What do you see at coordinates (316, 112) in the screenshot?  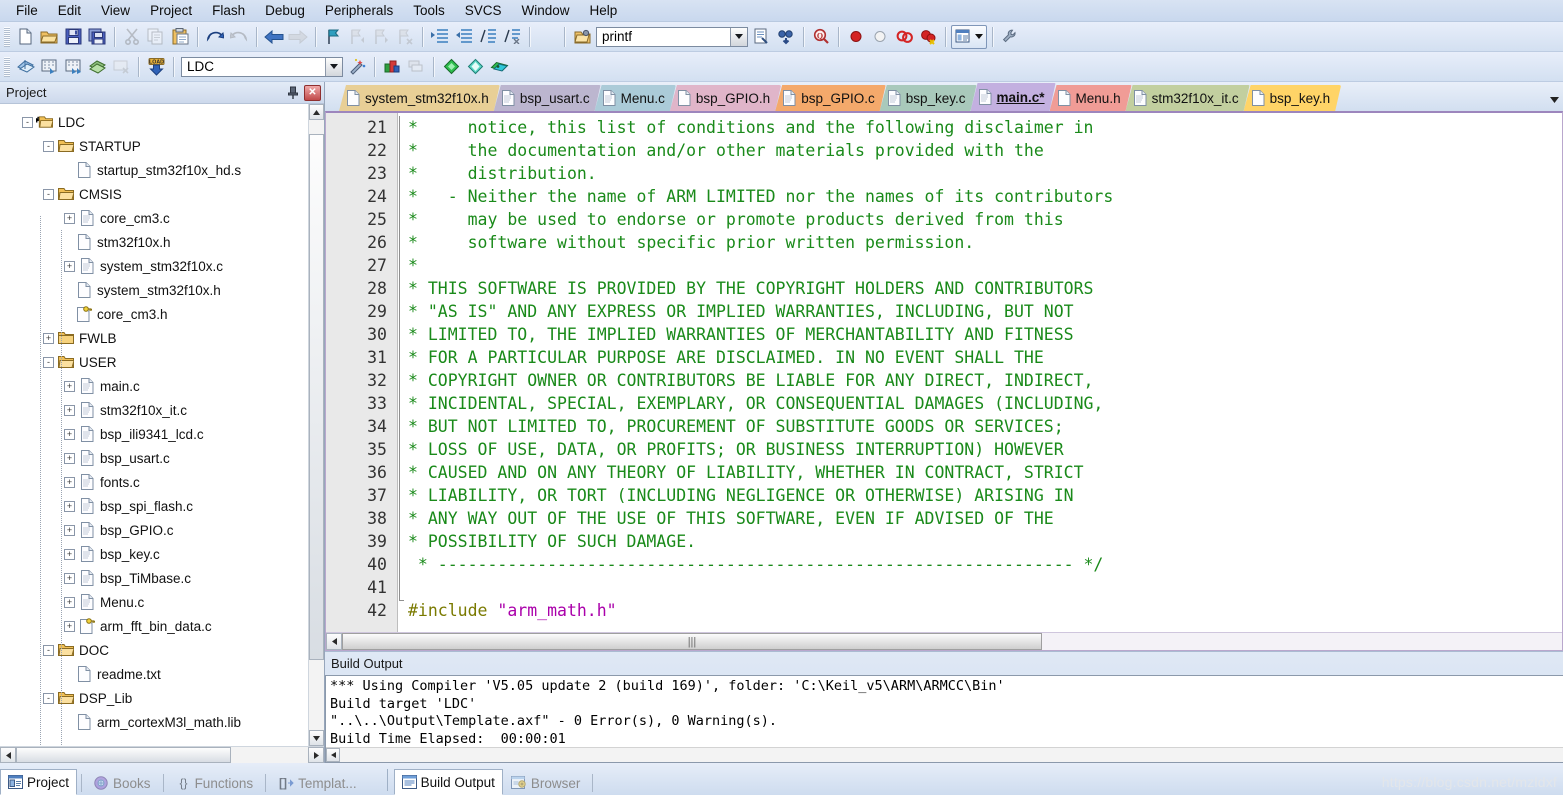 I see `scroll-up-button` at bounding box center [316, 112].